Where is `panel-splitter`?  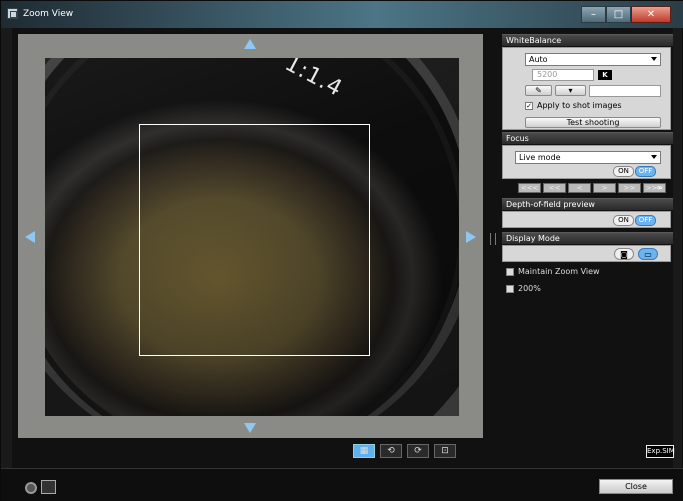
panel-splitter is located at coordinates (493, 239).